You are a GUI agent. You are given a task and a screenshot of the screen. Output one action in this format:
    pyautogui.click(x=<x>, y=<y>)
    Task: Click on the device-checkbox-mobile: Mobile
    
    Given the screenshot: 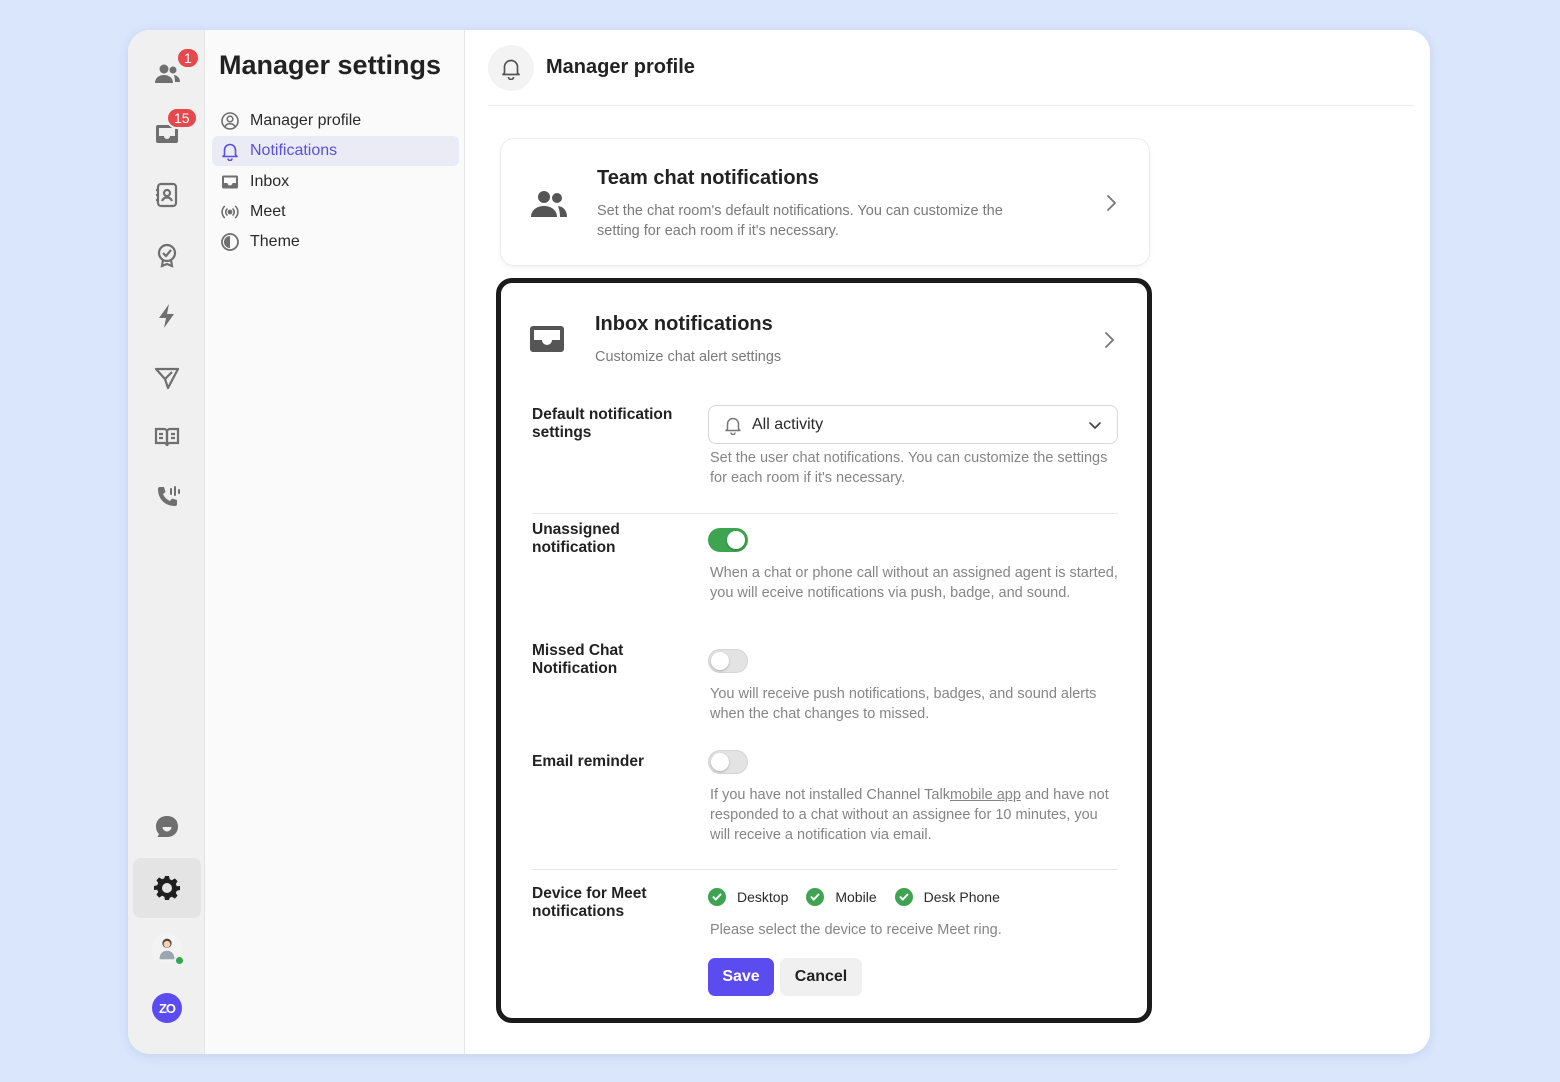 What is the action you would take?
    pyautogui.click(x=841, y=897)
    